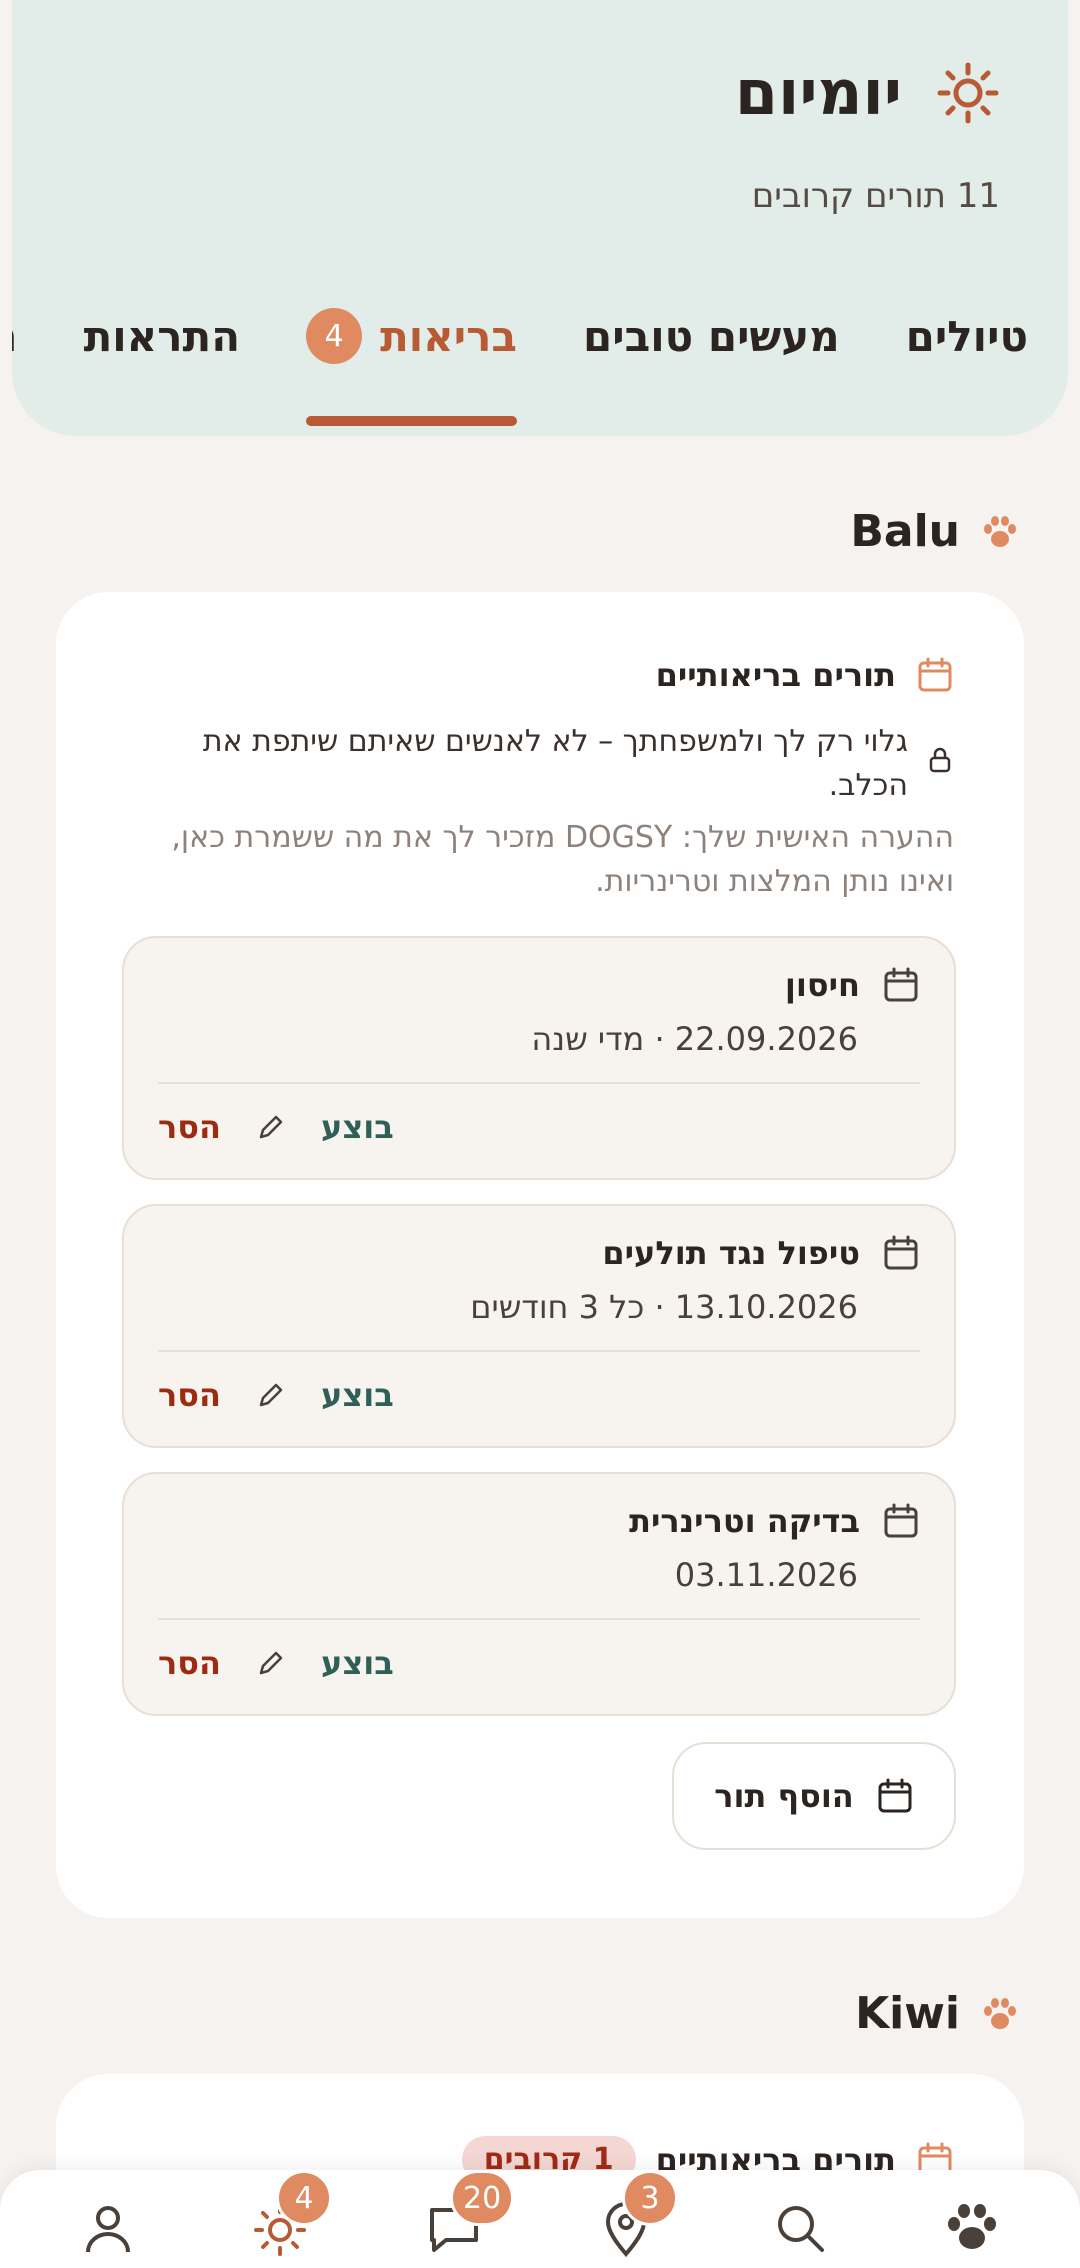 The width and height of the screenshot is (1080, 2268). I want to click on nav-messages-badge: 20, so click(482, 2198).